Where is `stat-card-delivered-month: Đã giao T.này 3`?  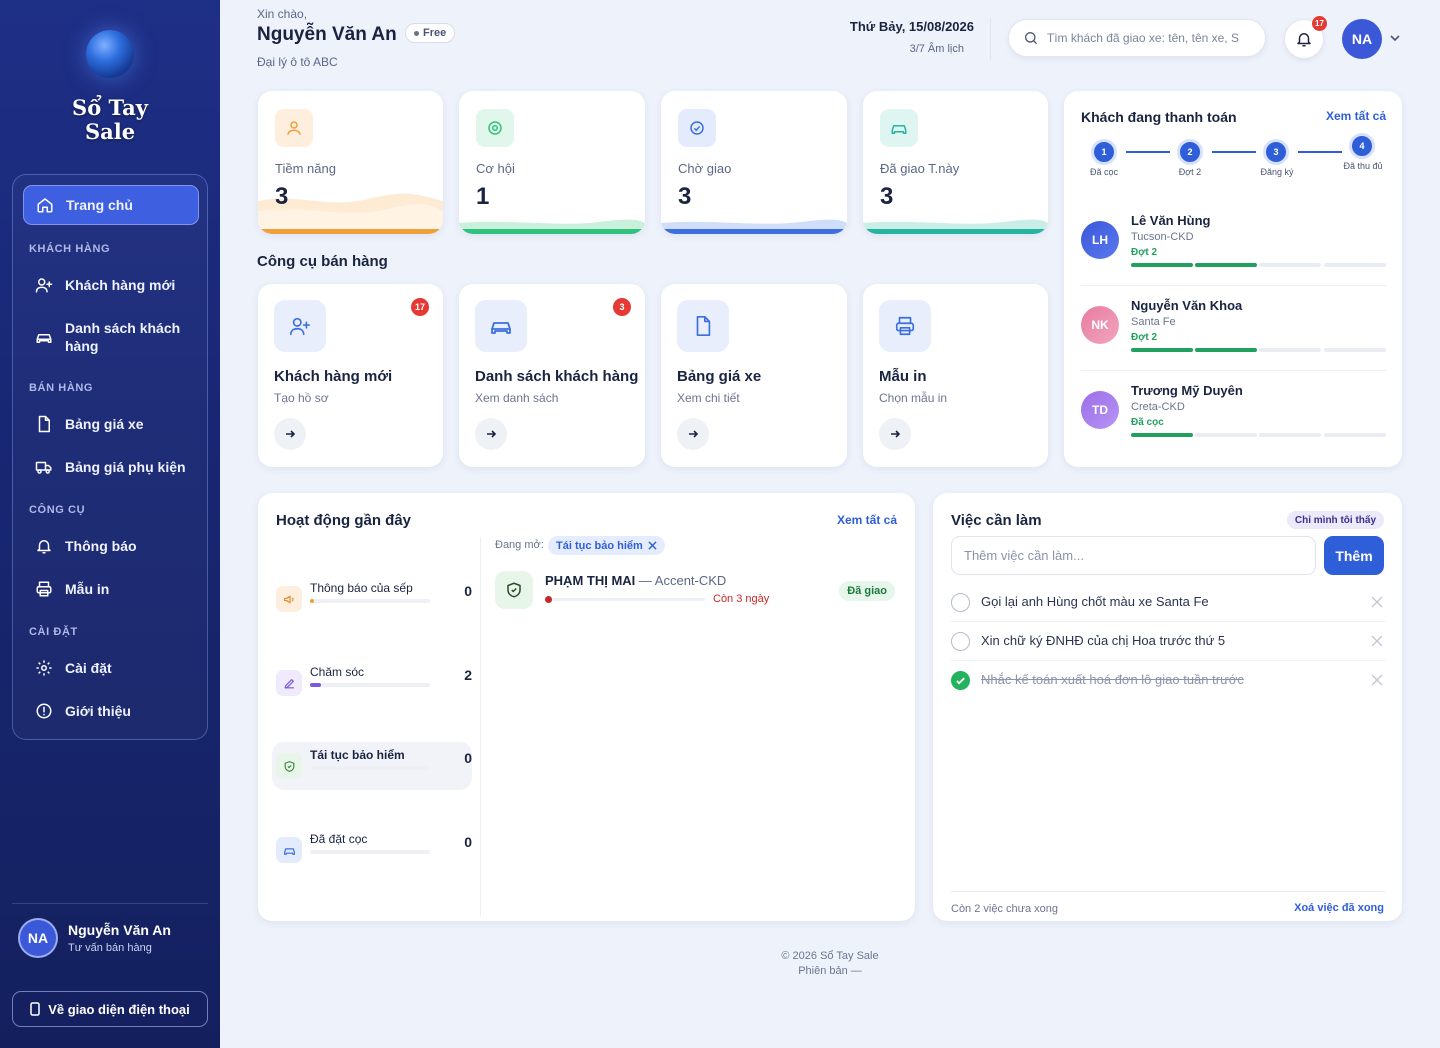 stat-card-delivered-month: Đã giao T.này 3 is located at coordinates (955, 162).